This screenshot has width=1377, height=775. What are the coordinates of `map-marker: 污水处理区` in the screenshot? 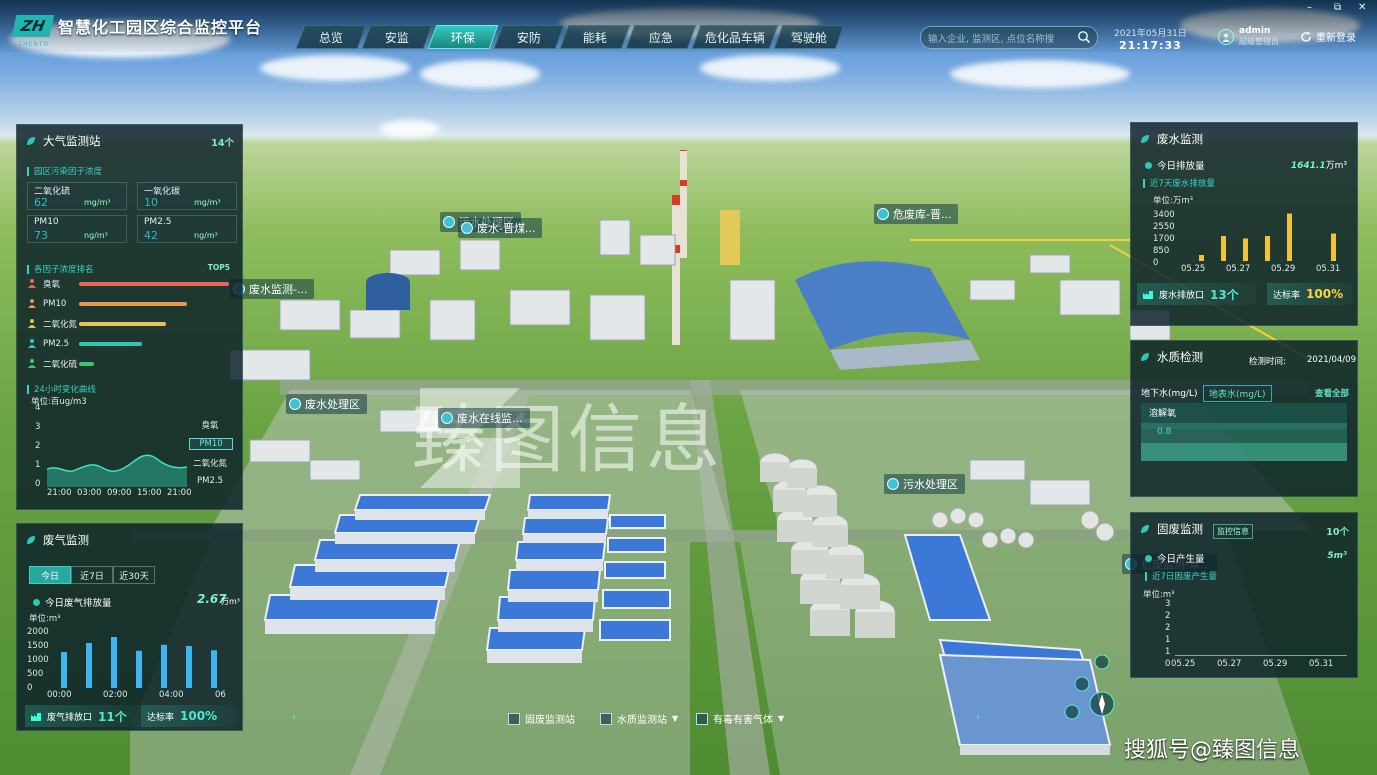 It's located at (924, 484).